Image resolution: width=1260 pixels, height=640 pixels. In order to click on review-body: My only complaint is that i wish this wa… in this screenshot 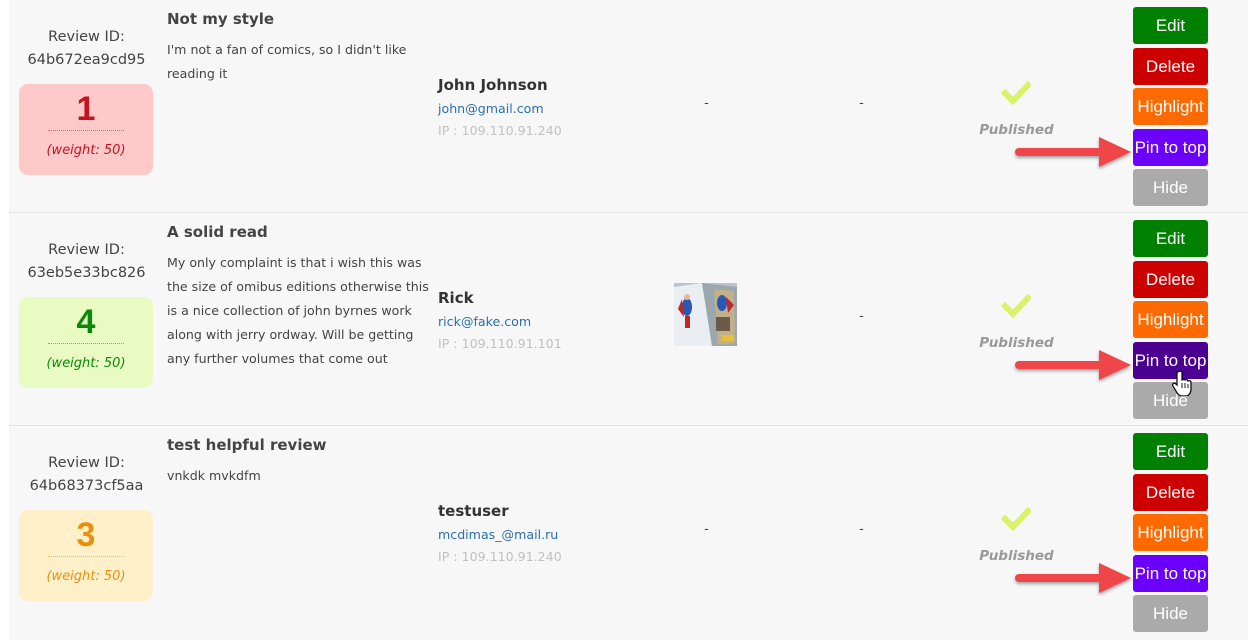, I will do `click(298, 310)`.